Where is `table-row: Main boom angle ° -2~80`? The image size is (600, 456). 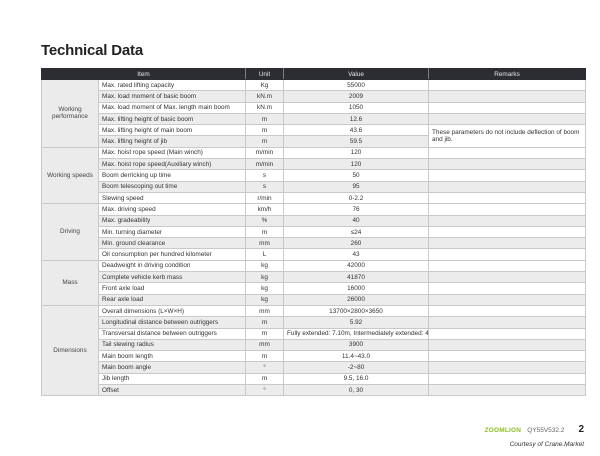 table-row: Main boom angle ° -2~80 is located at coordinates (314, 367).